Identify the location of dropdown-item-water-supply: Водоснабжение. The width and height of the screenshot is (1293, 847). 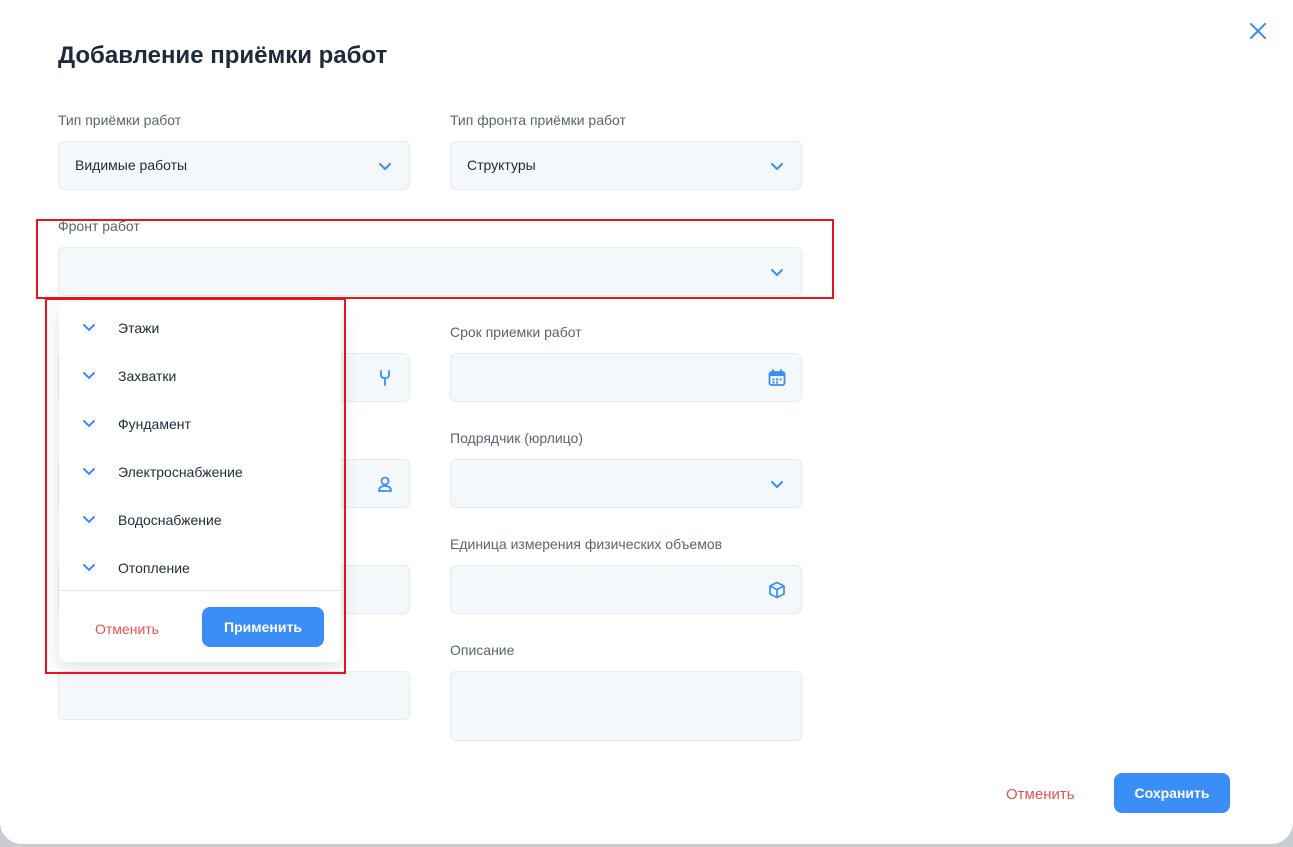
(200, 519).